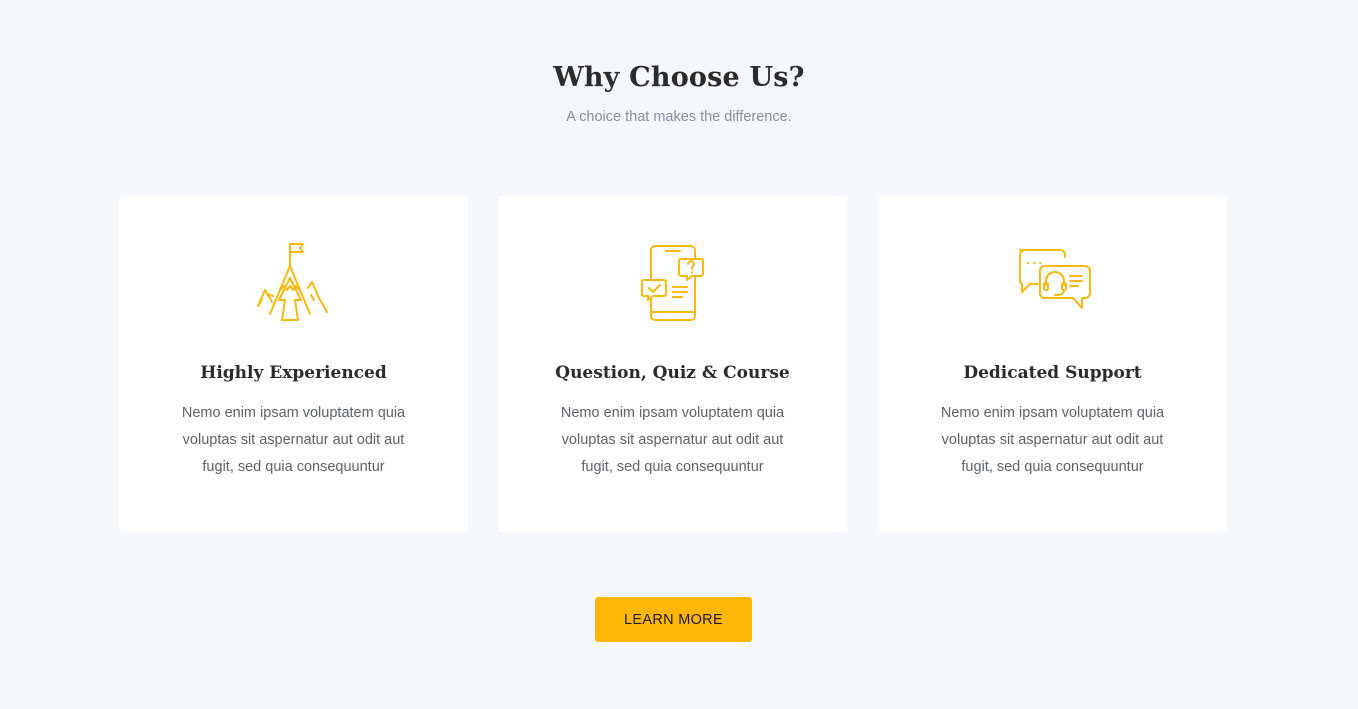 The width and height of the screenshot is (1358, 709). What do you see at coordinates (294, 283) in the screenshot?
I see `mountain-flag-icon` at bounding box center [294, 283].